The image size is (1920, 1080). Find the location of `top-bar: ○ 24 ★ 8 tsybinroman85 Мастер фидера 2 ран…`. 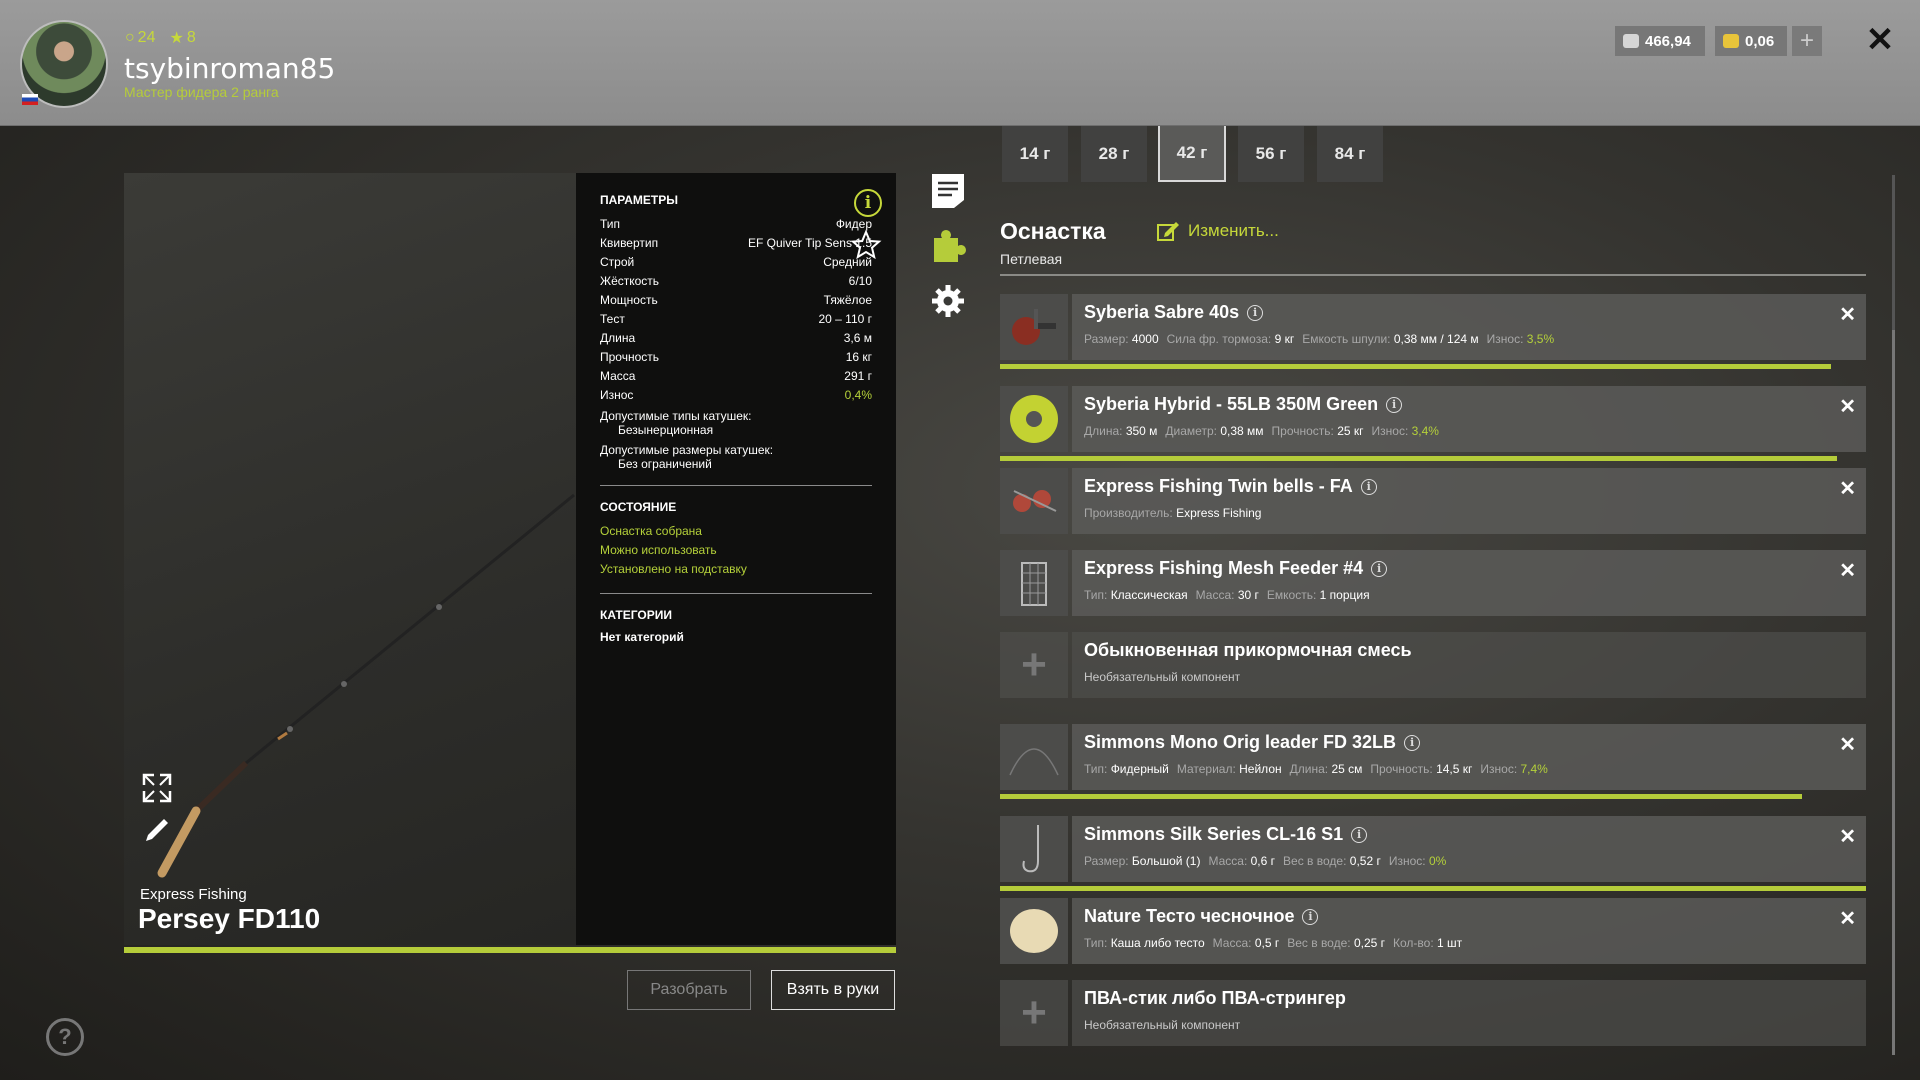

top-bar: ○ 24 ★ 8 tsybinroman85 Мастер фидера 2 ран… is located at coordinates (960, 63).